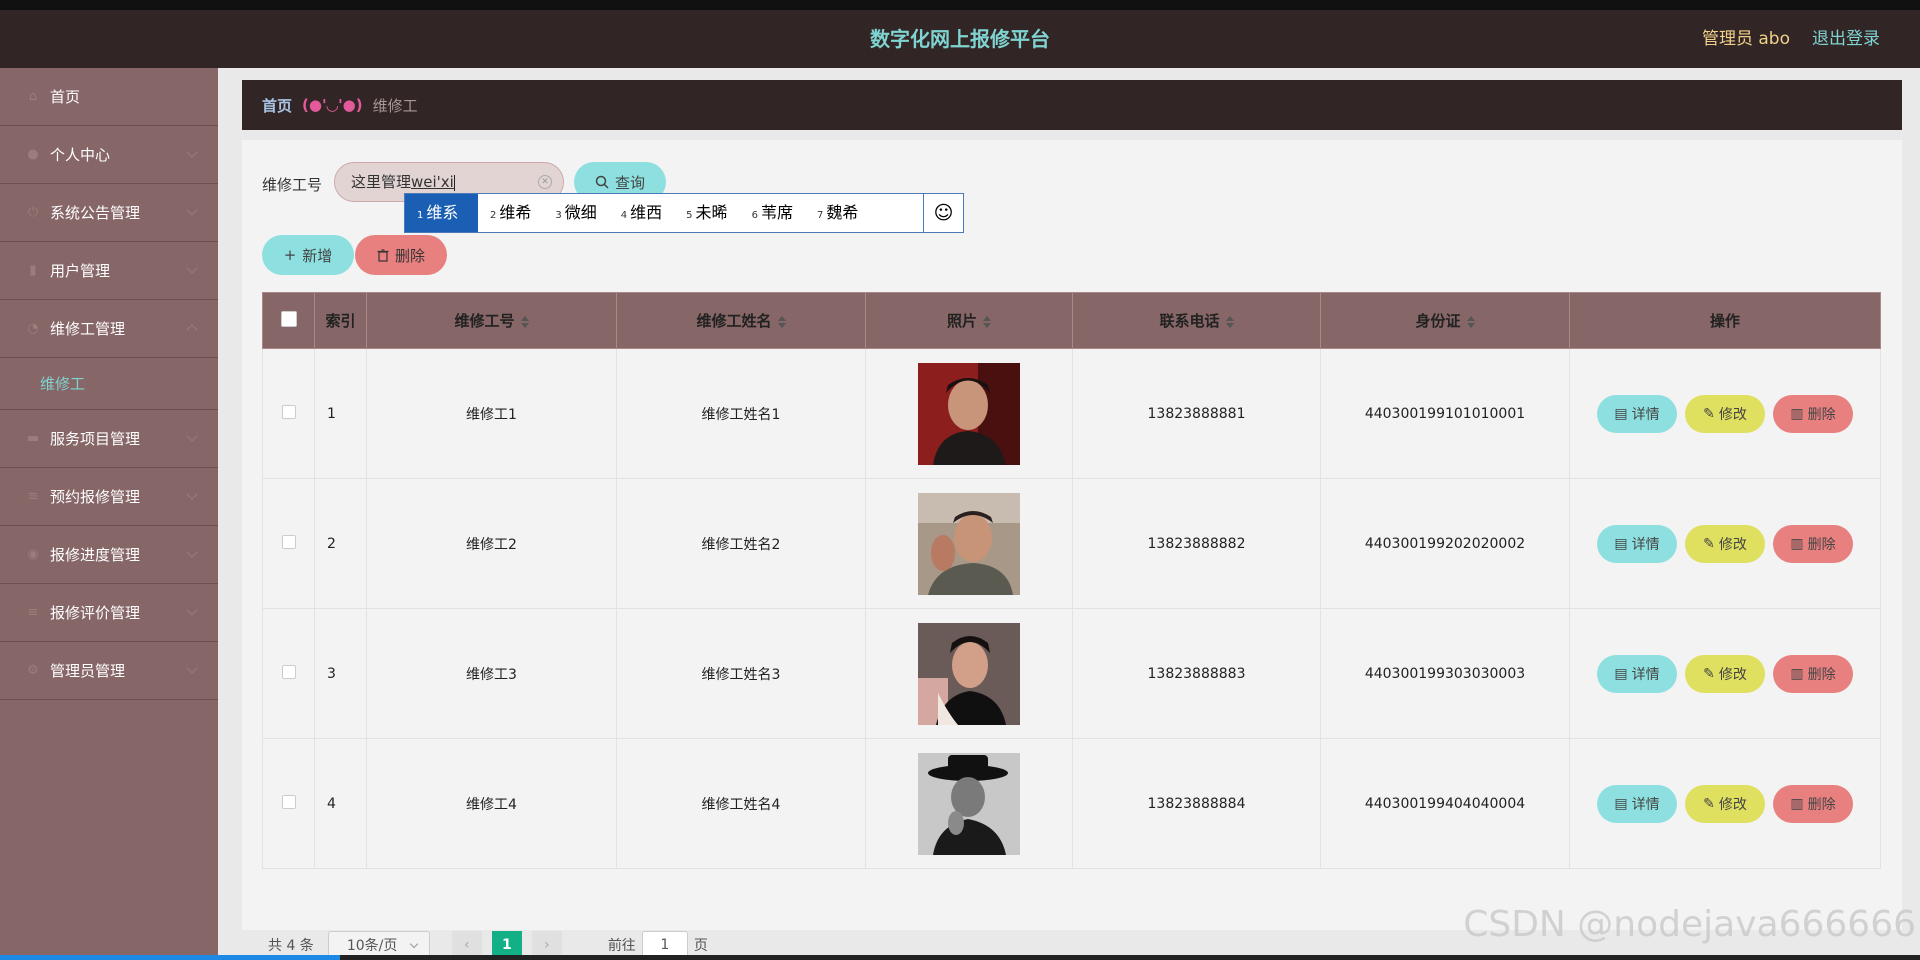  What do you see at coordinates (170, 957) in the screenshot?
I see `video-progress-bar` at bounding box center [170, 957].